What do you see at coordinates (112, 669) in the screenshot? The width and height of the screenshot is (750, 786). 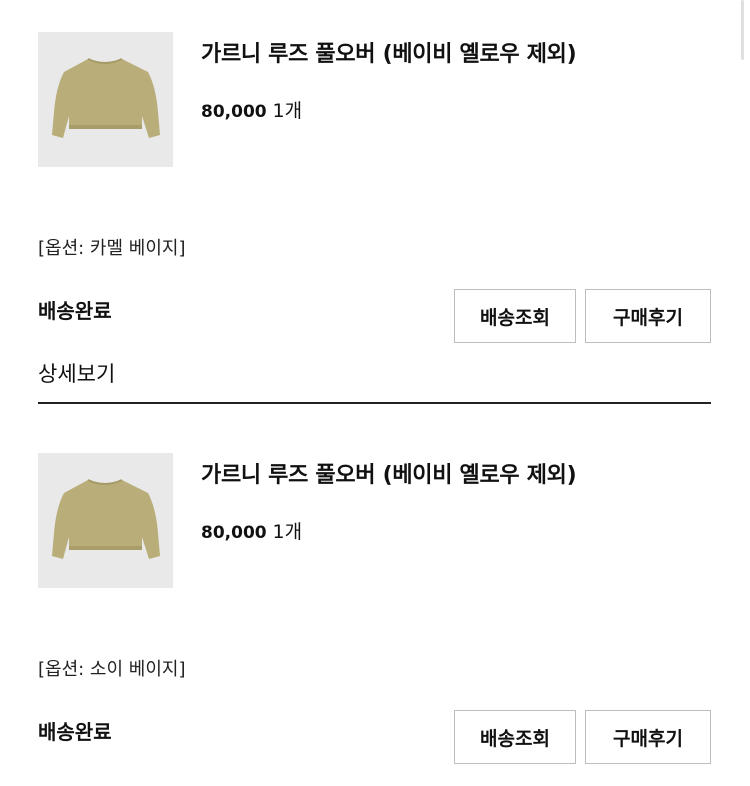 I see `product-option: [옵션: 소이 베이지]` at bounding box center [112, 669].